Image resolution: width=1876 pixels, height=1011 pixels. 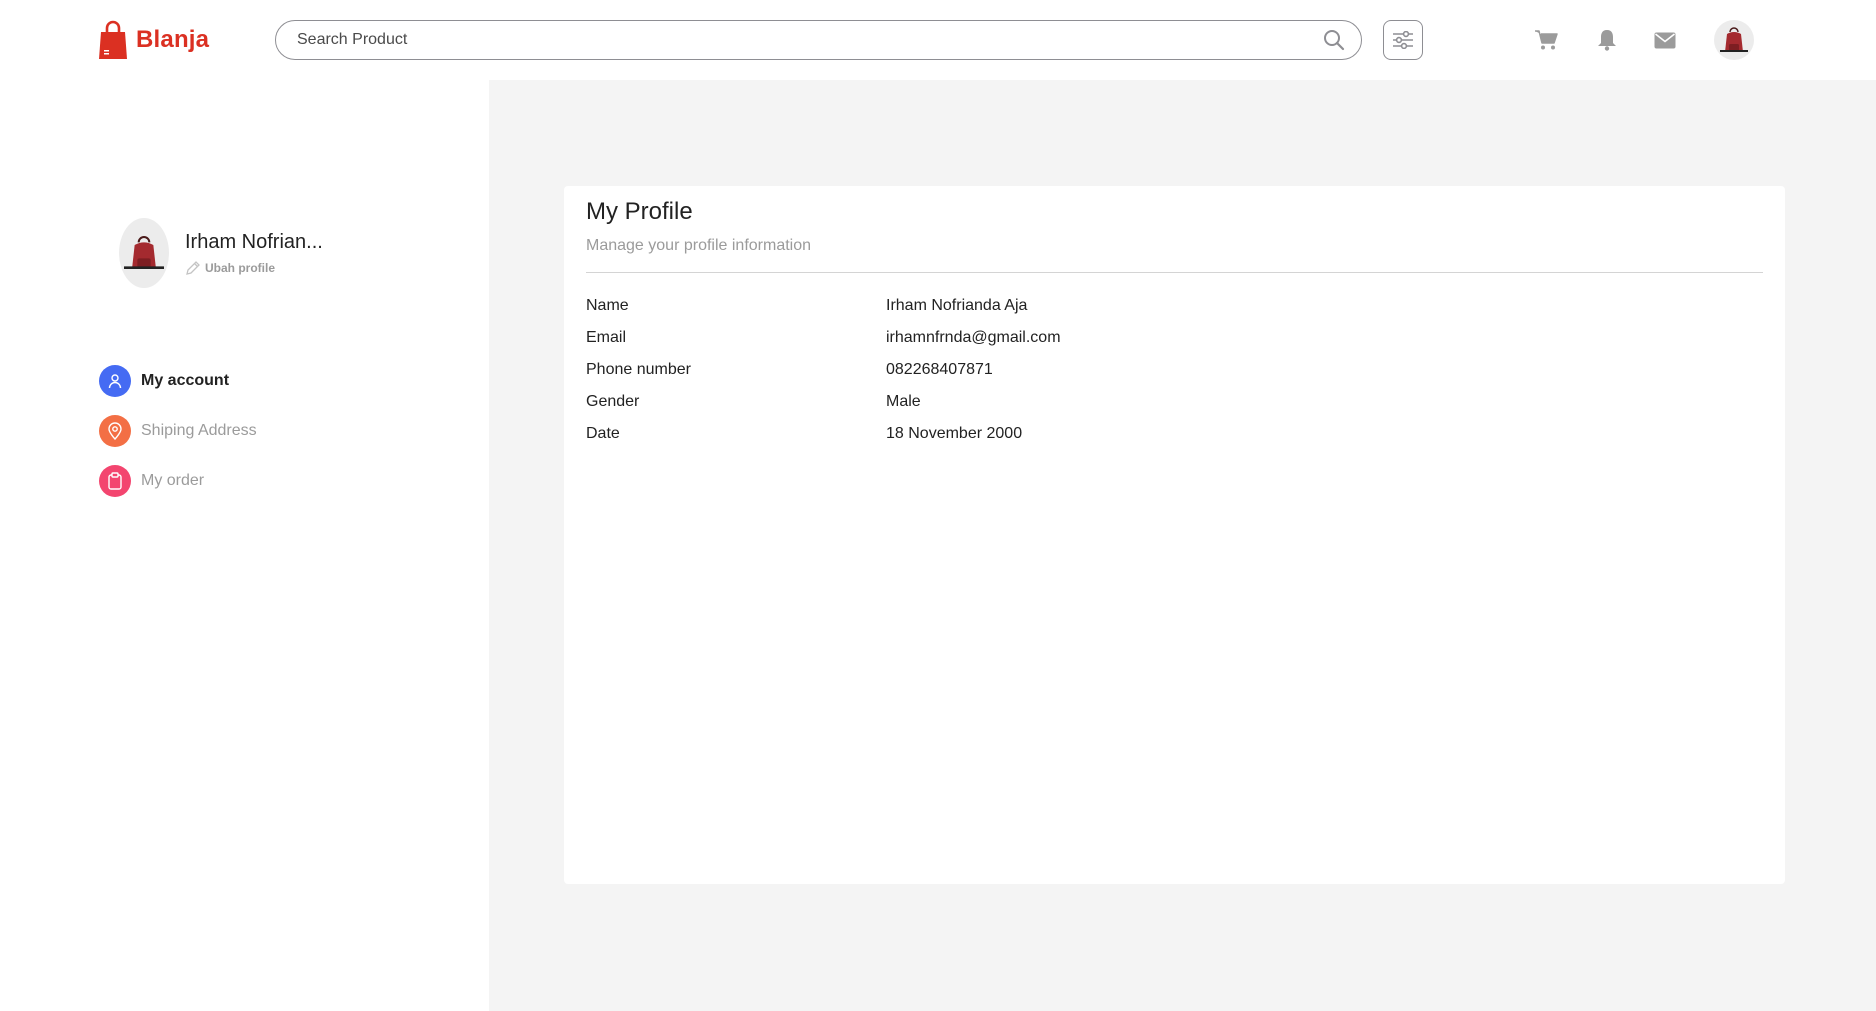 I want to click on avatar, so click(x=144, y=253).